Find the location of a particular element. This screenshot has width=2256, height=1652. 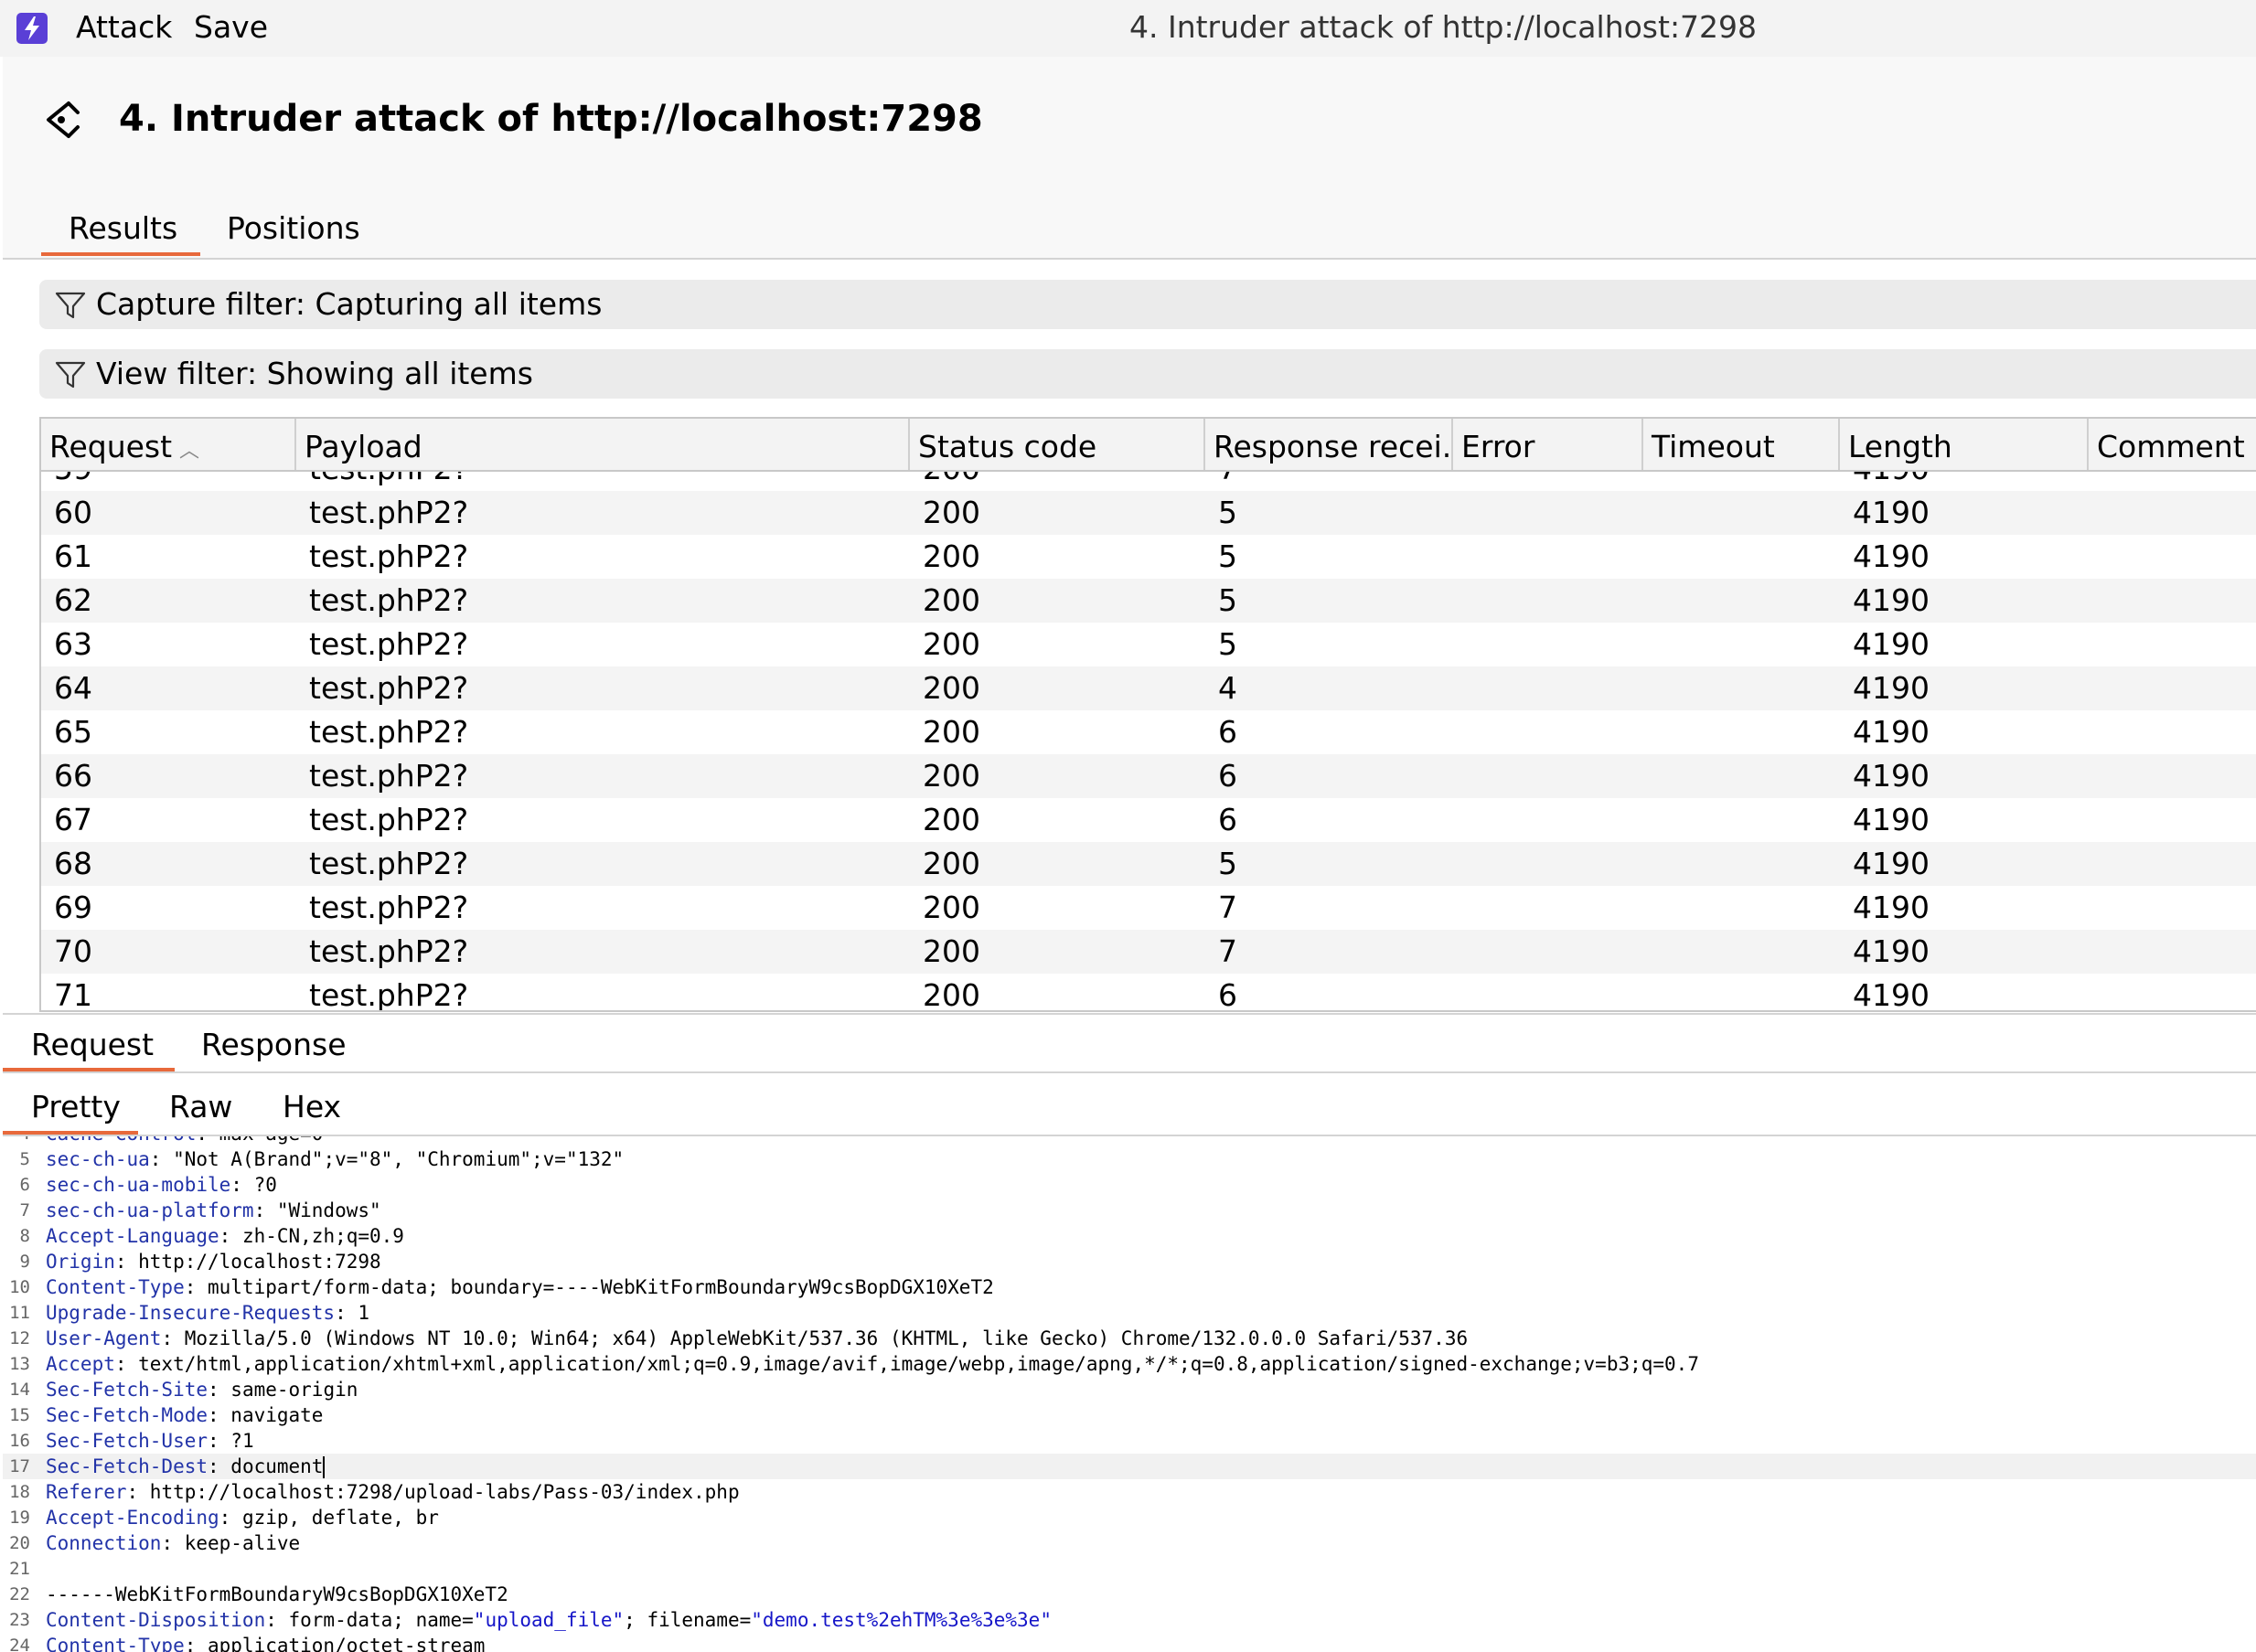

divider is located at coordinates (1129, 1014).